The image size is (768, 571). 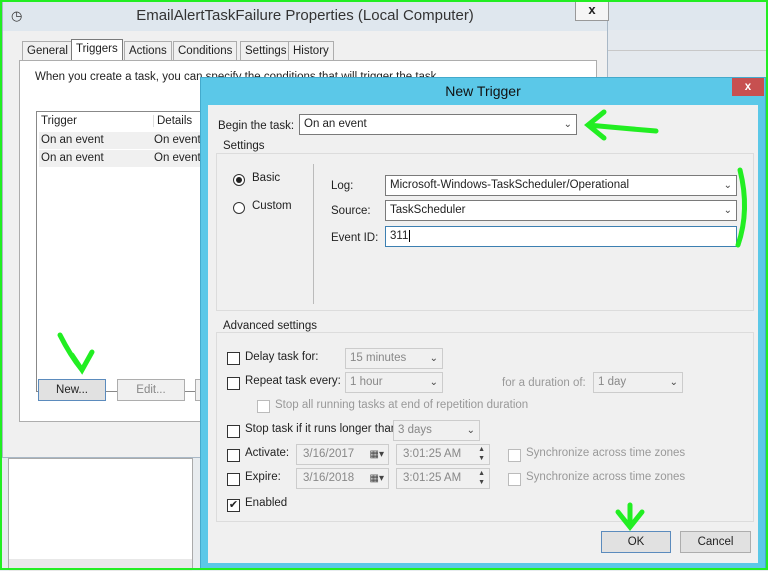 What do you see at coordinates (741, 207) in the screenshot?
I see `brace-annotation-event` at bounding box center [741, 207].